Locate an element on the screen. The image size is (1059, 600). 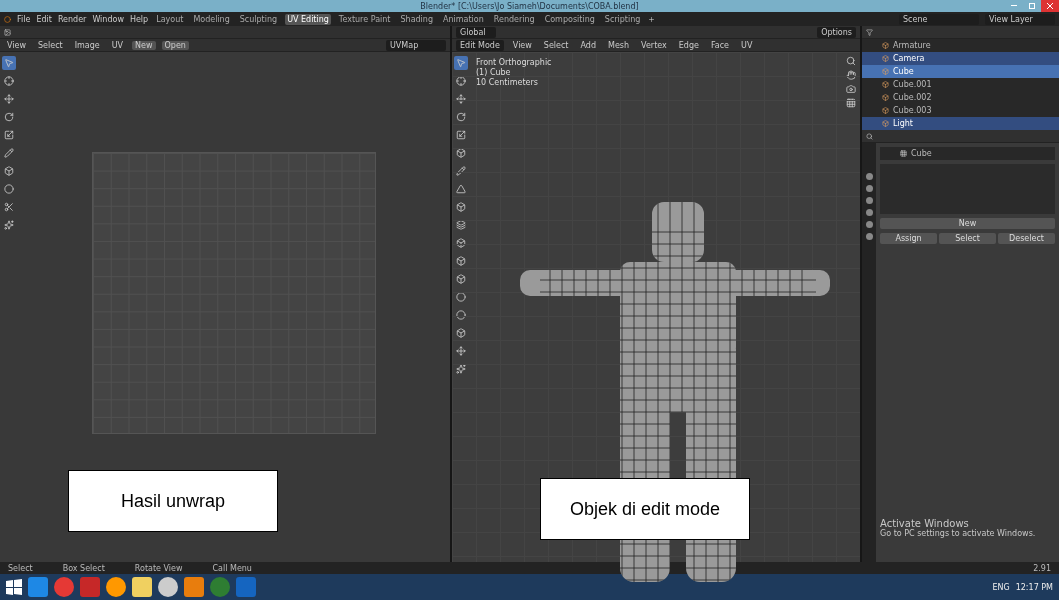
options-field: Options is located at coordinates (836, 32).